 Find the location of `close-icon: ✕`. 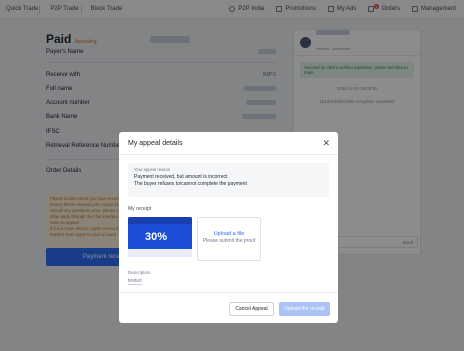

close-icon: ✕ is located at coordinates (326, 143).